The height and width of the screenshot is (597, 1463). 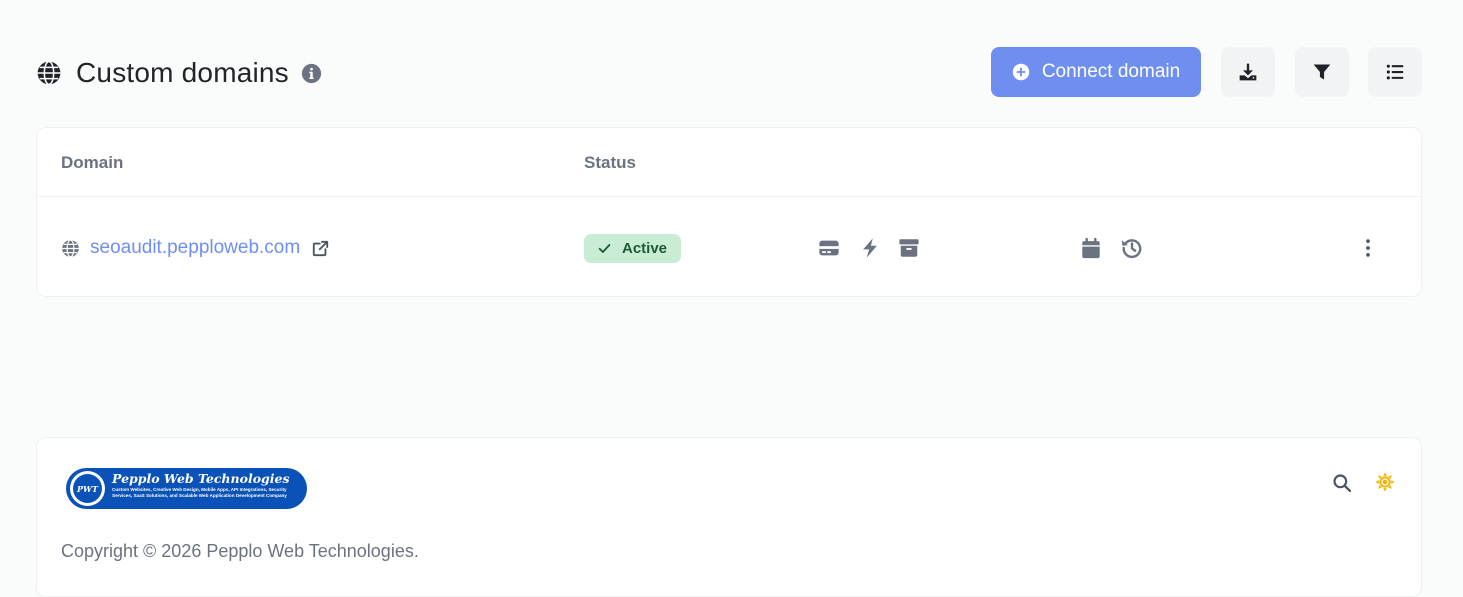 I want to click on connect-domain-button: Connect domain, so click(x=1096, y=72).